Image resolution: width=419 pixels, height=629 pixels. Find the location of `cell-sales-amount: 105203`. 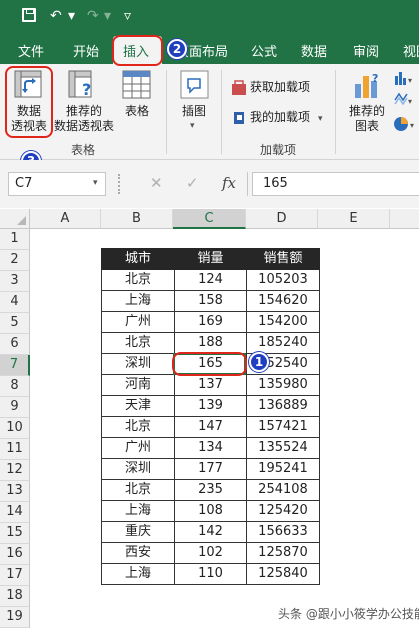

cell-sales-amount: 105203 is located at coordinates (283, 280).